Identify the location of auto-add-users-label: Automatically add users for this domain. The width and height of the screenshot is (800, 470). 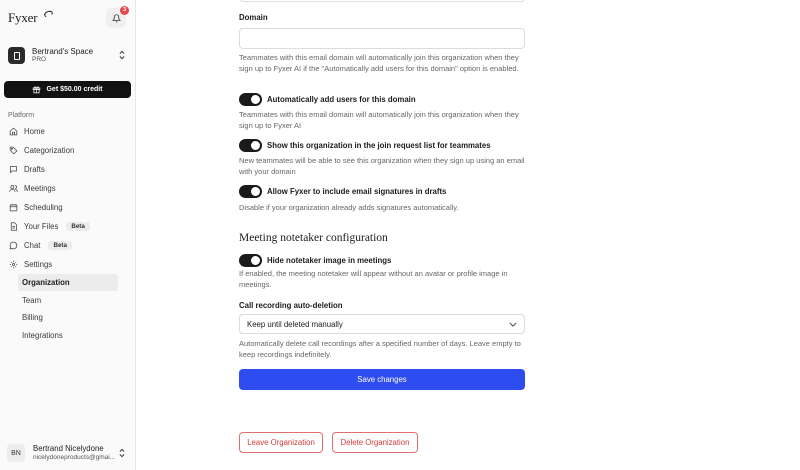
(341, 99).